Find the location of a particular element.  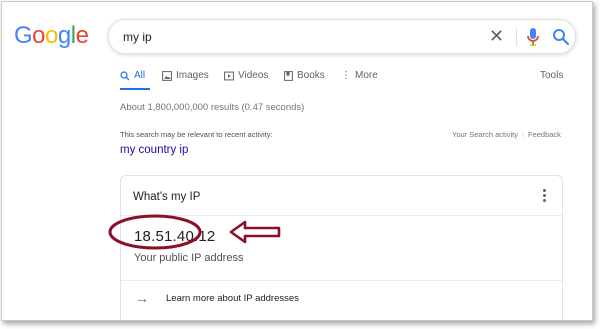

tab-label: Videos is located at coordinates (253, 75).